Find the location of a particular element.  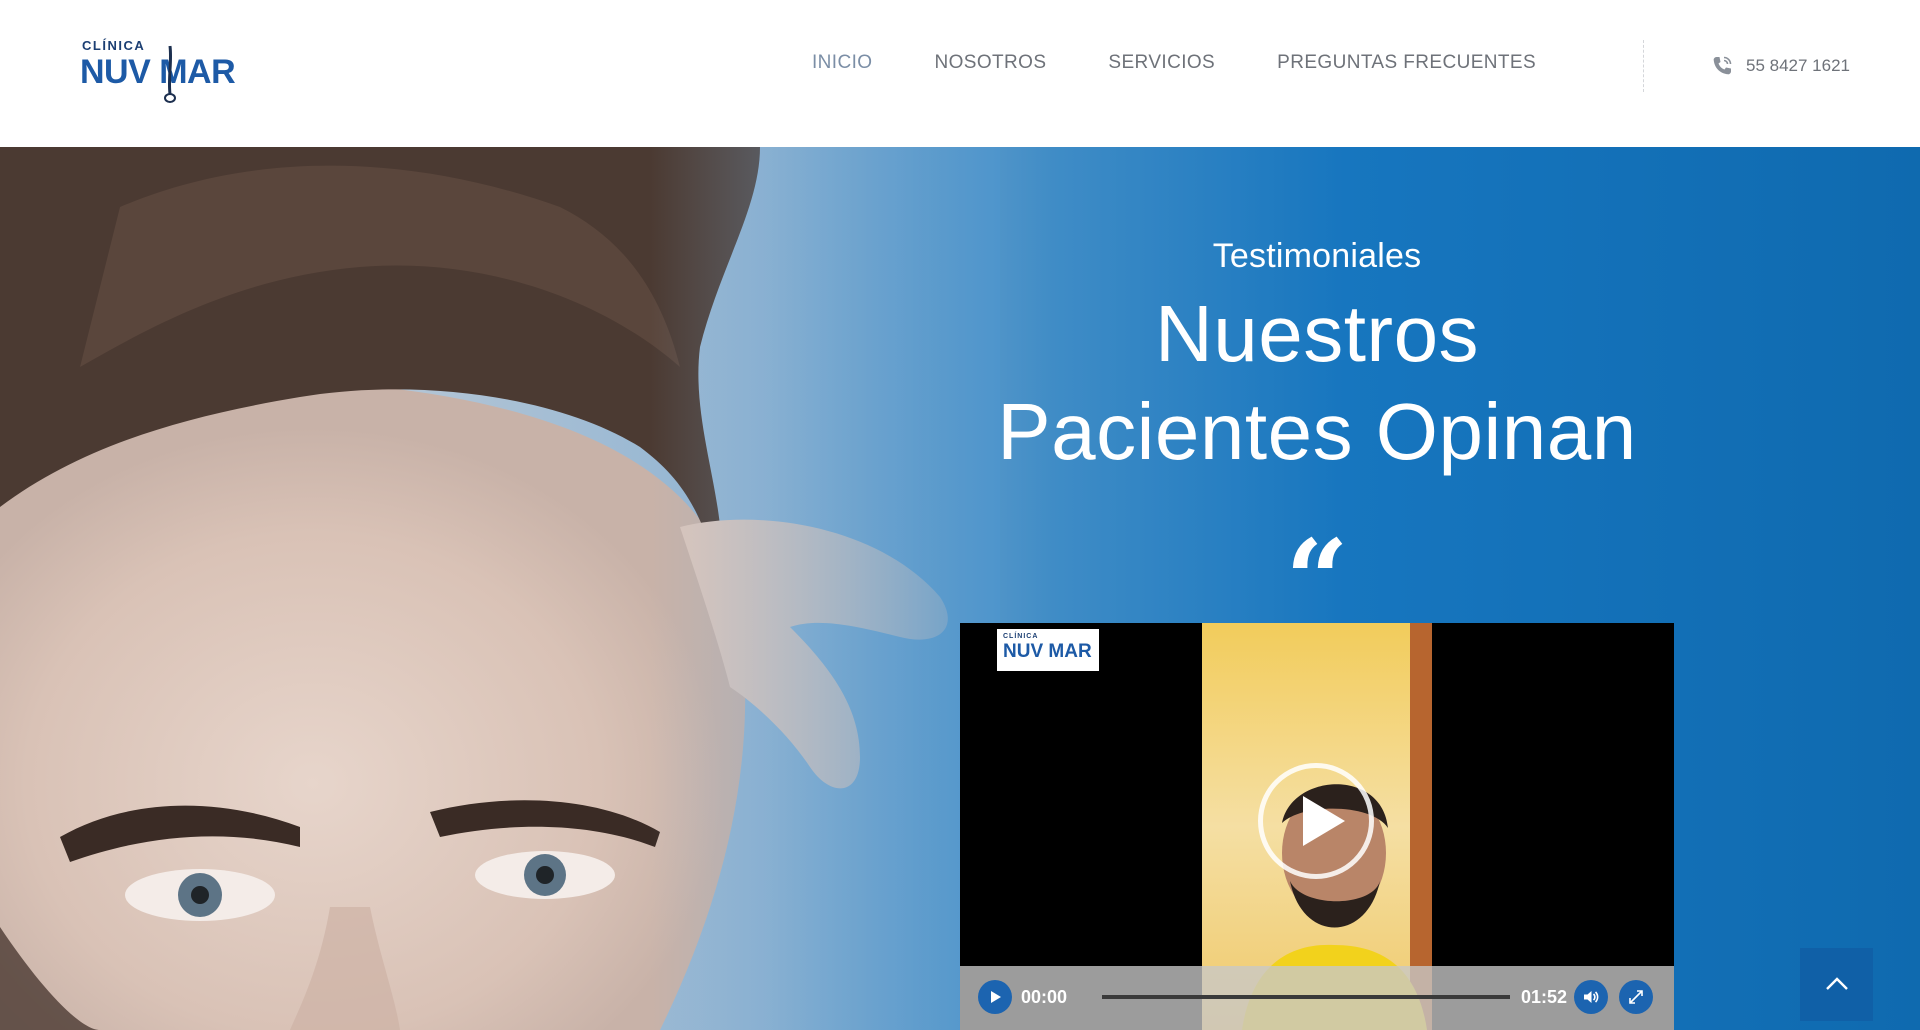

back-to-top-button is located at coordinates (1836, 984).